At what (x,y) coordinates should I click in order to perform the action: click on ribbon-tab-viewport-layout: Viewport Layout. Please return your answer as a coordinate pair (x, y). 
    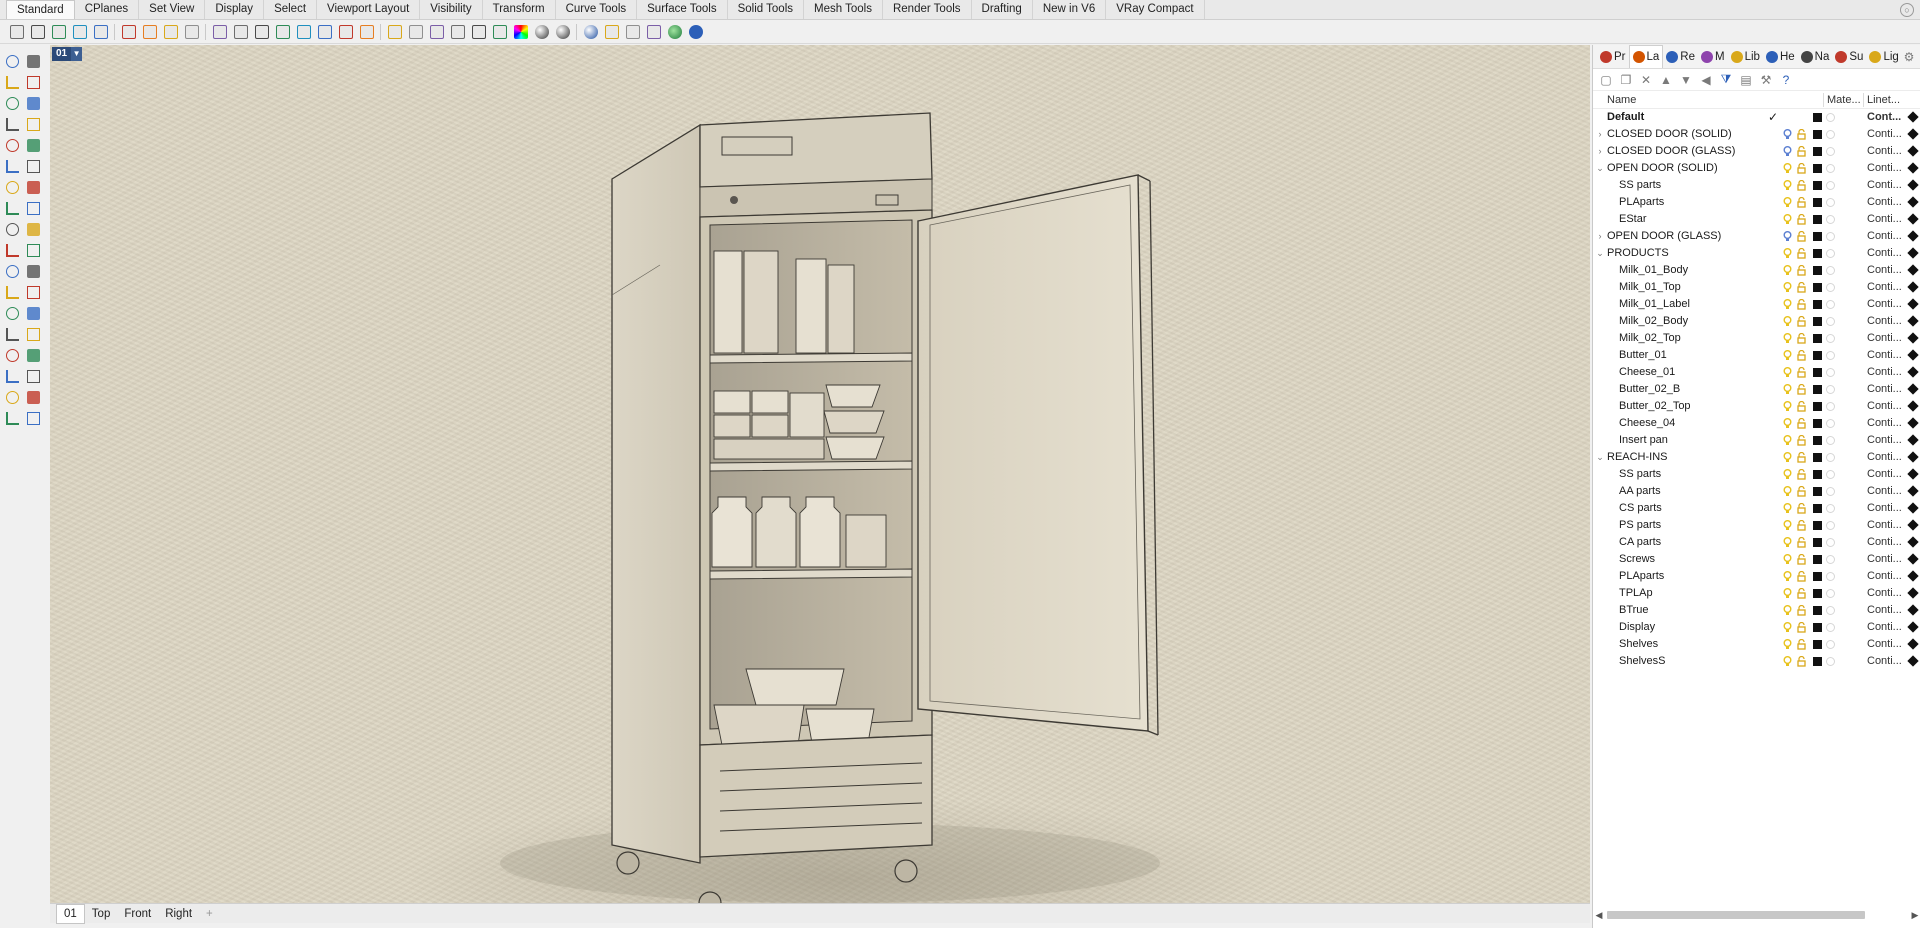
    Looking at the image, I should click on (369, 9).